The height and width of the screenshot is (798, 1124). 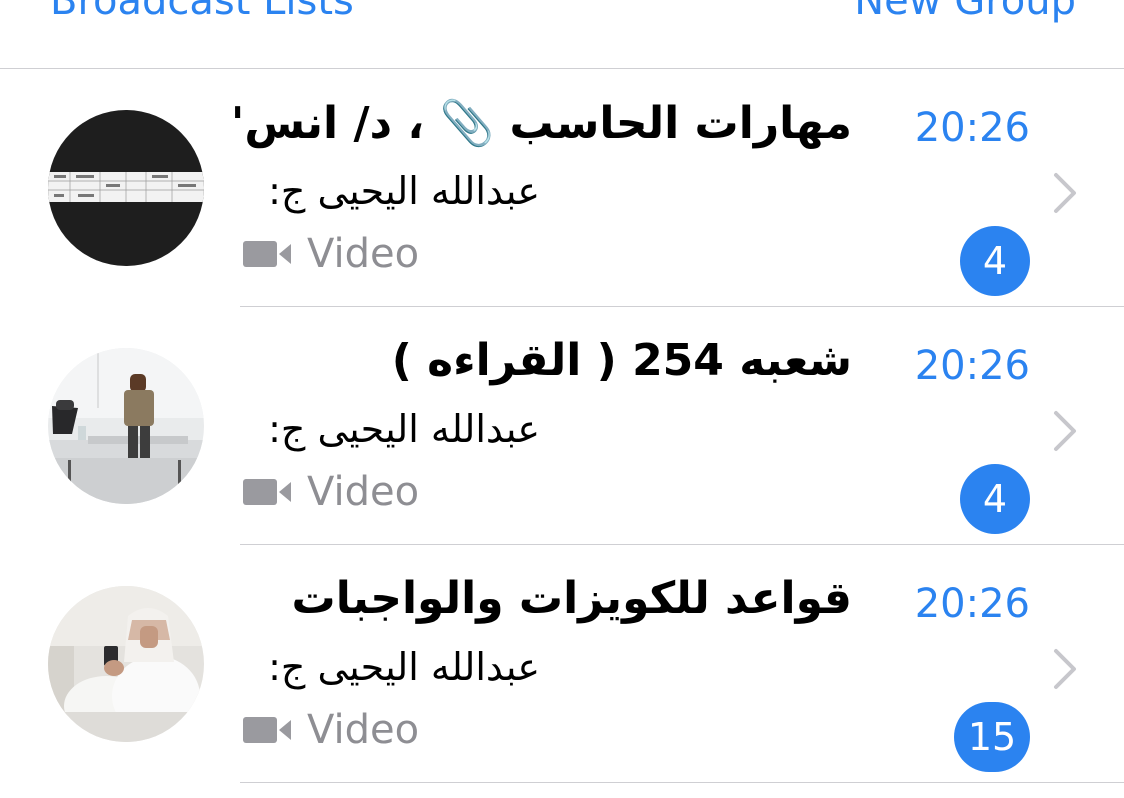 I want to click on top-bar: Broadcast Lists New Group, so click(x=562, y=34).